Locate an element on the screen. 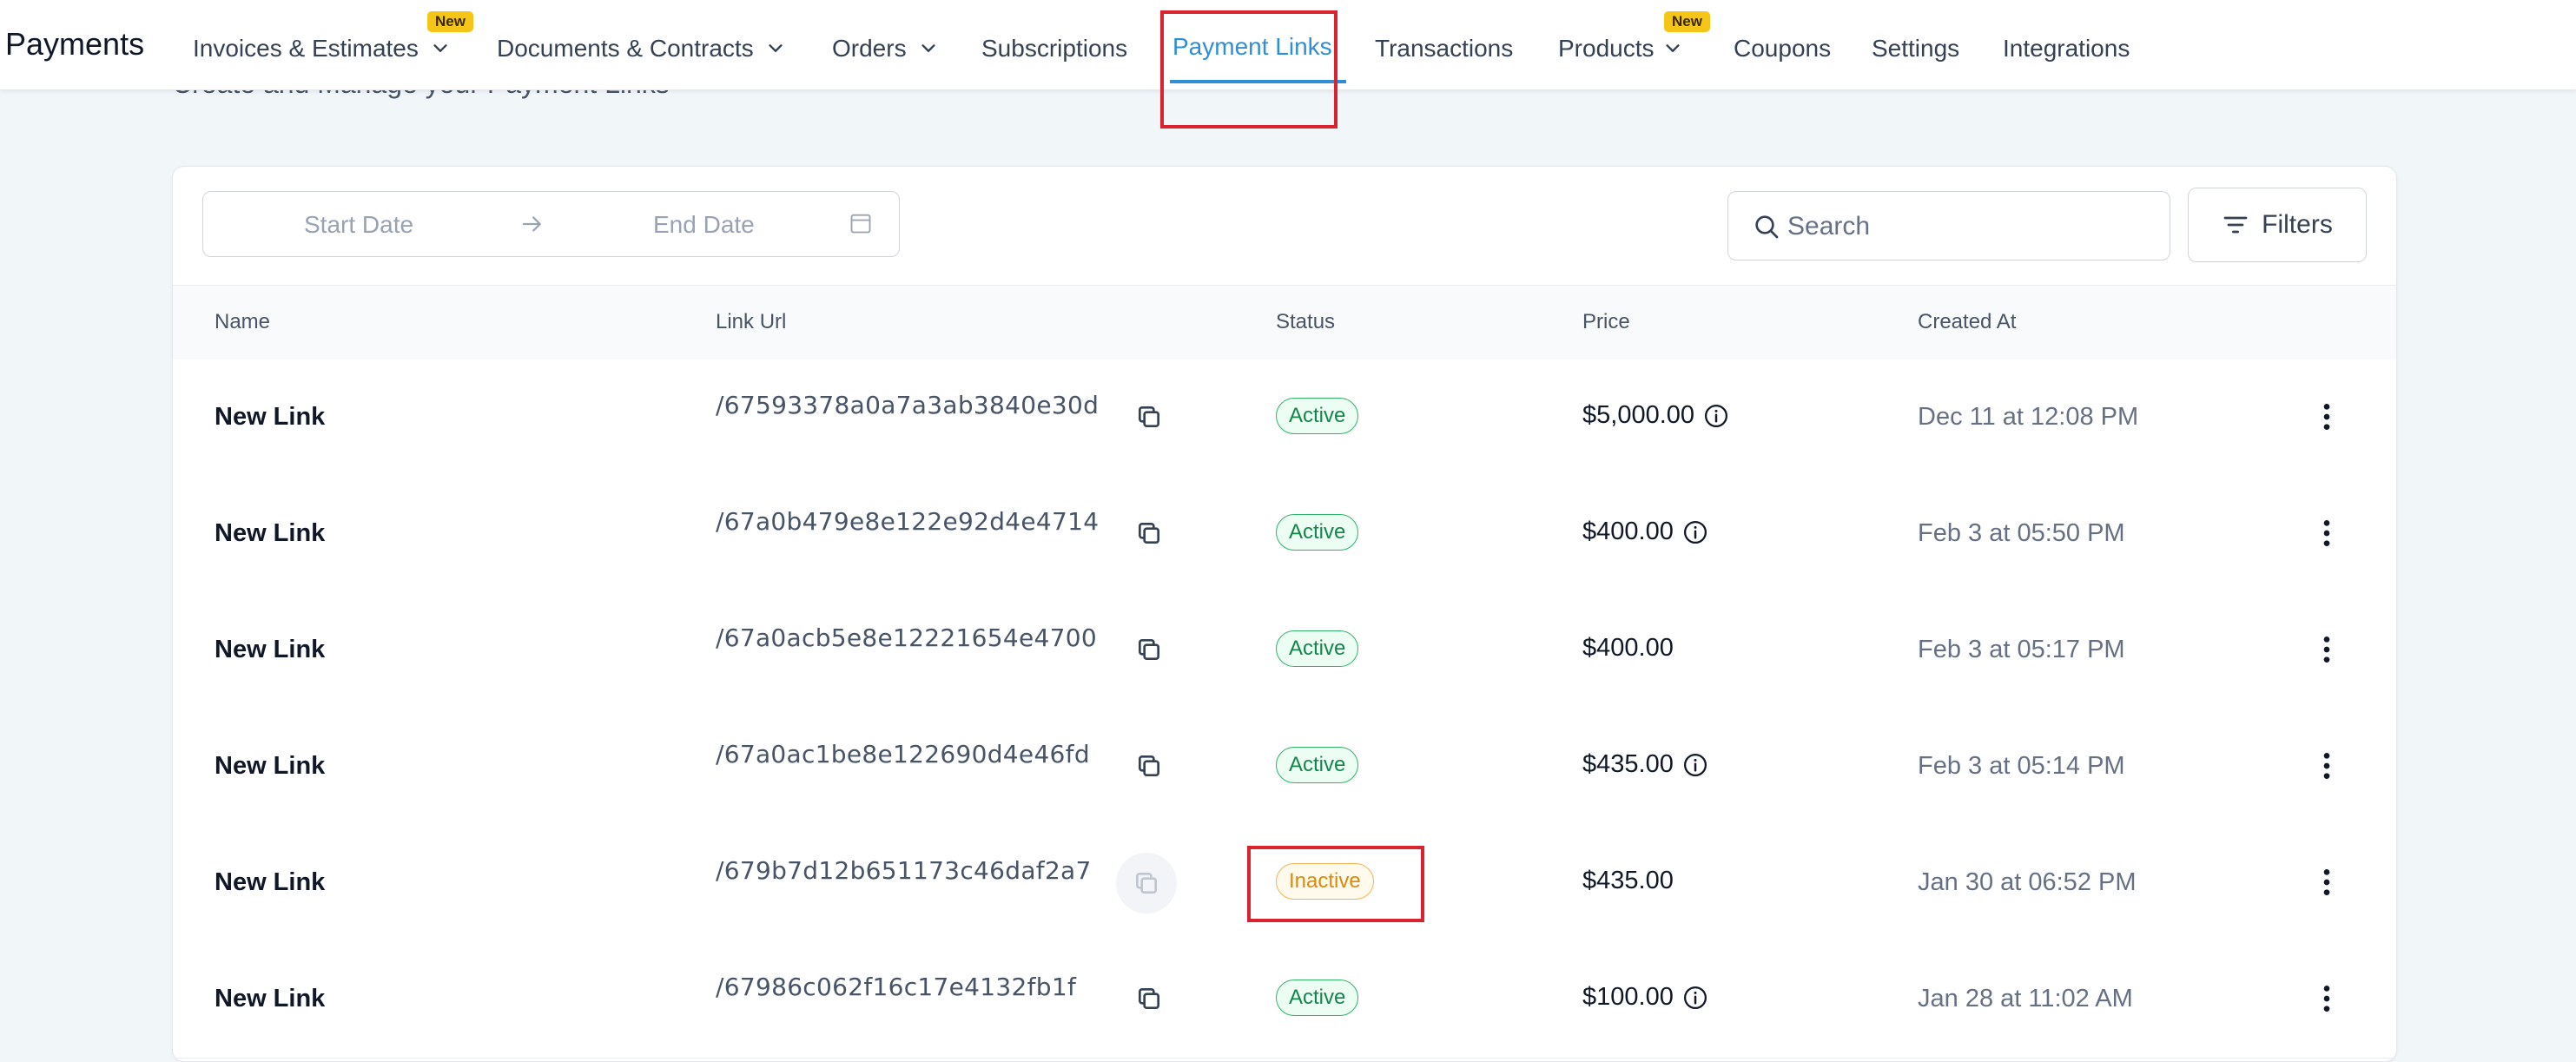 The width and height of the screenshot is (2576, 1062). end-date-input: End Date is located at coordinates (704, 225).